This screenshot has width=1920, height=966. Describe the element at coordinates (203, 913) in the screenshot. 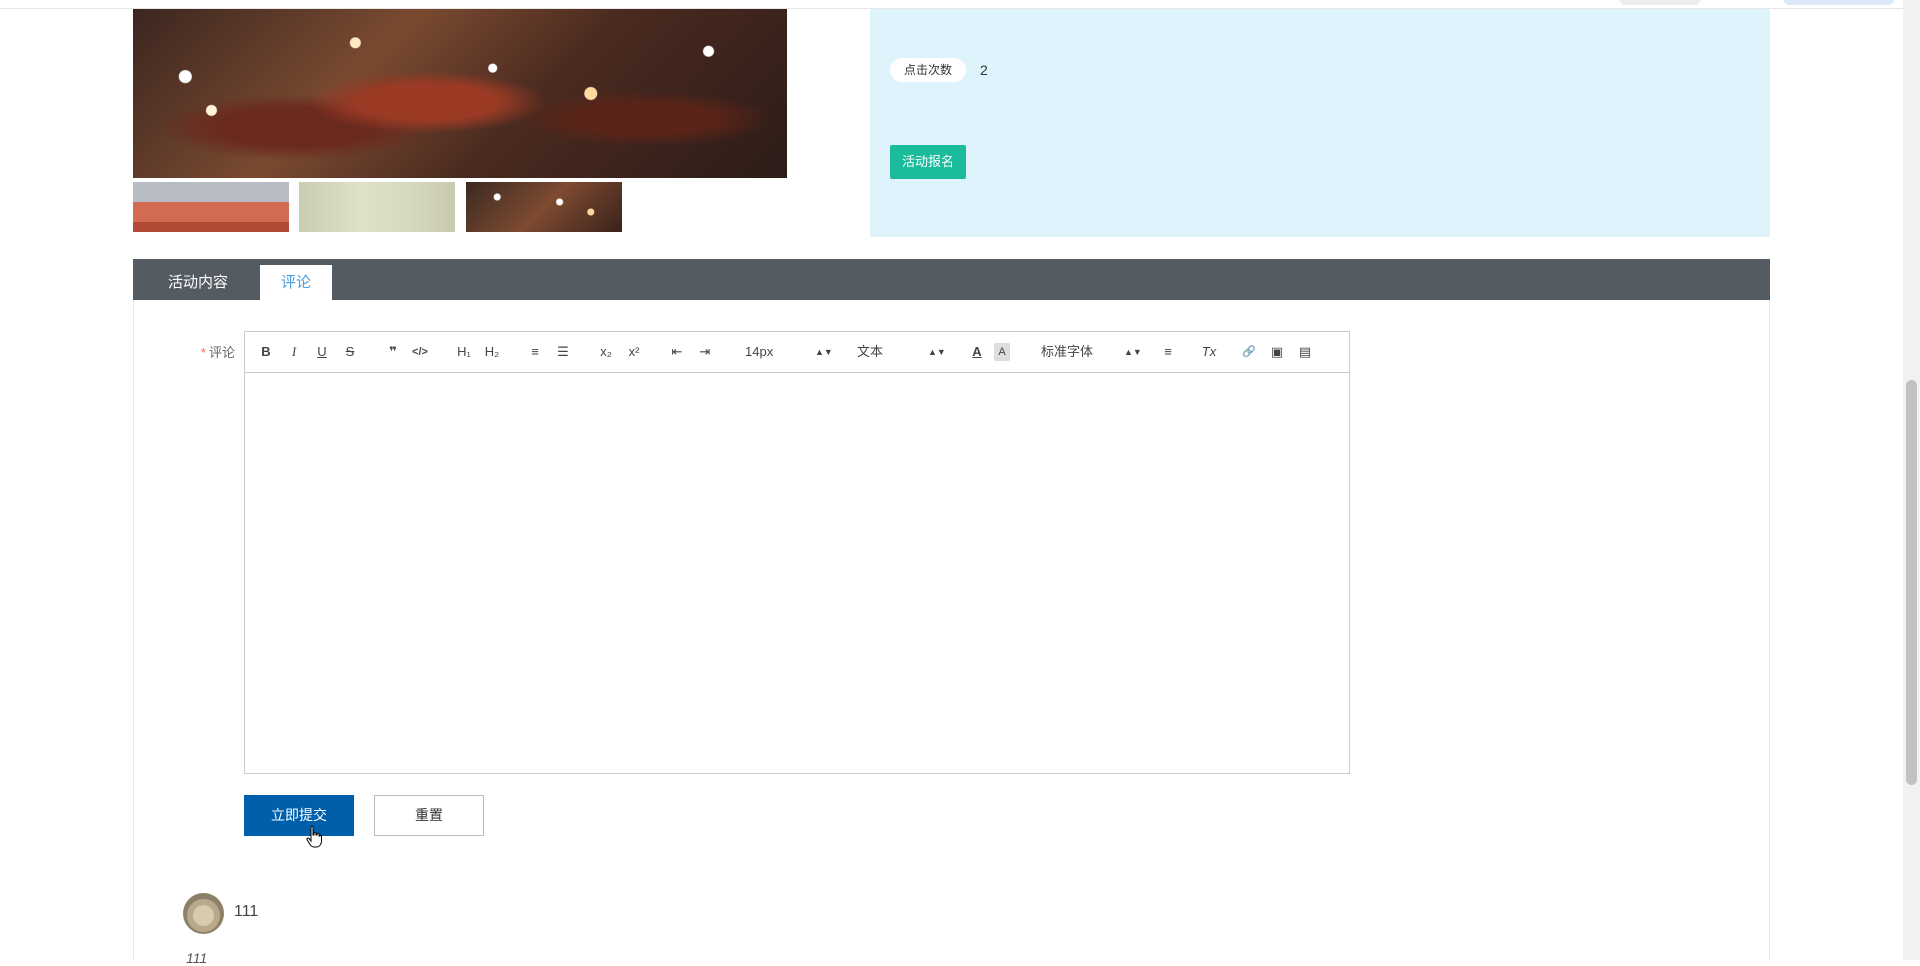

I see `avatar` at that location.